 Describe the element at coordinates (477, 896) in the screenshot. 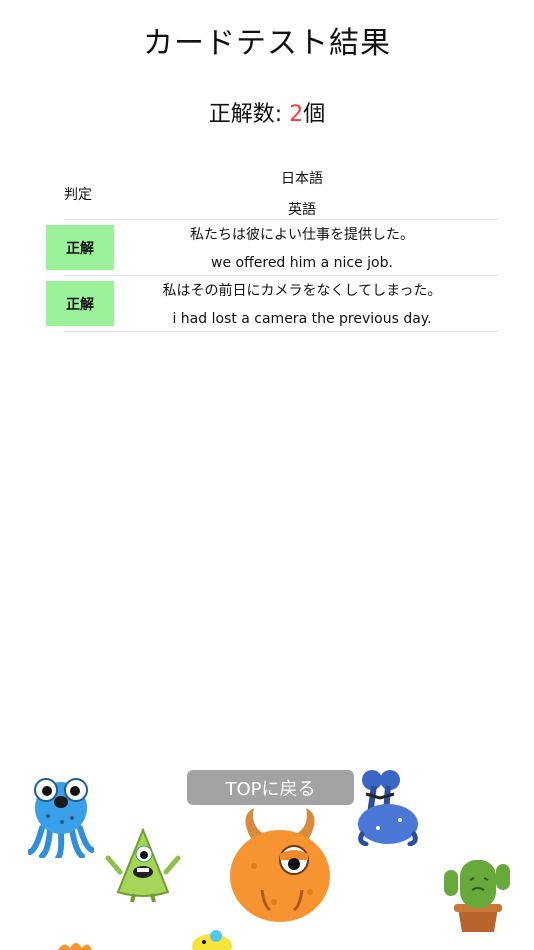

I see `cactus-icon` at that location.